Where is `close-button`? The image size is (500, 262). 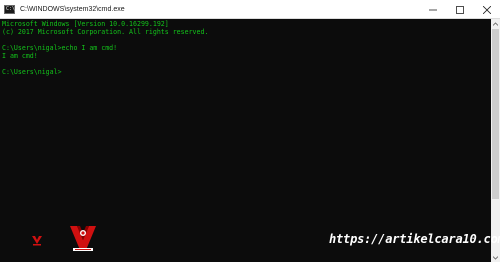
close-button is located at coordinates (486, 9).